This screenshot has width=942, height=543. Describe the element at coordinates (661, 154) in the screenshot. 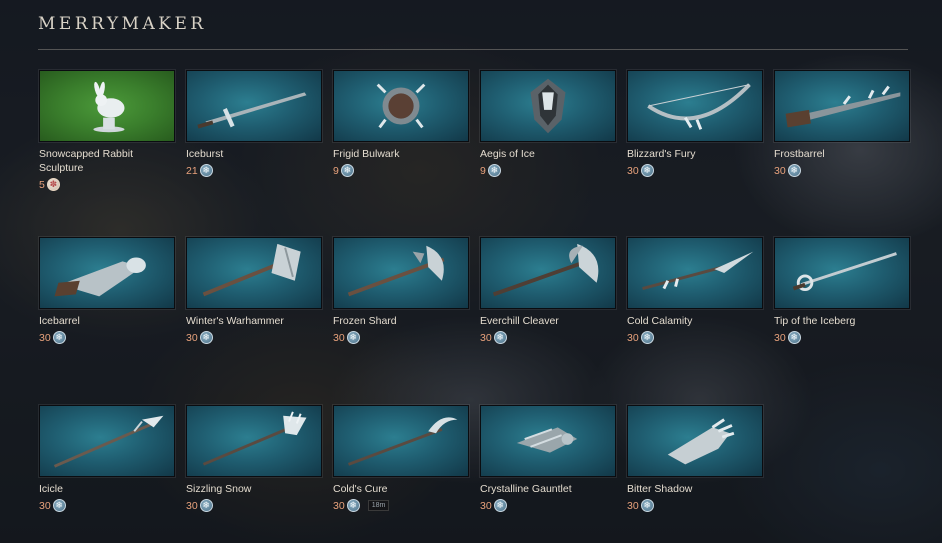

I see `item-name: Blizzard's Fury` at that location.